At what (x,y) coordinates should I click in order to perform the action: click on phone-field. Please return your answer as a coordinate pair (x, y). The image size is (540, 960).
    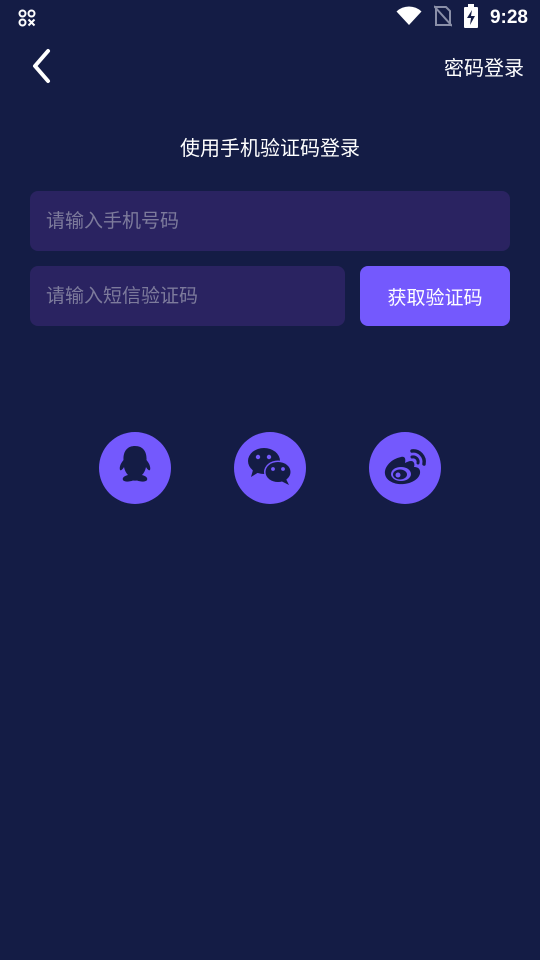
    Looking at the image, I should click on (270, 221).